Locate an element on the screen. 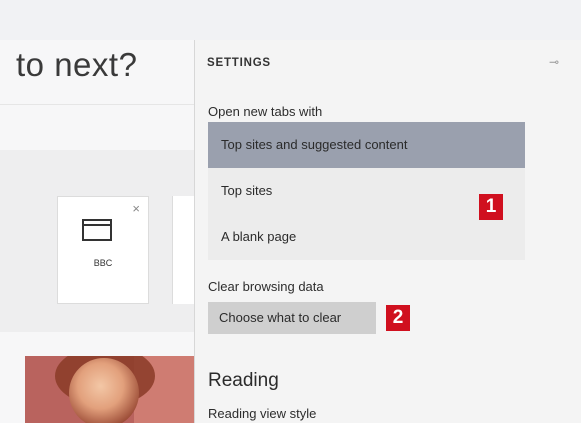  option-blank-page: A blank page is located at coordinates (366, 237).